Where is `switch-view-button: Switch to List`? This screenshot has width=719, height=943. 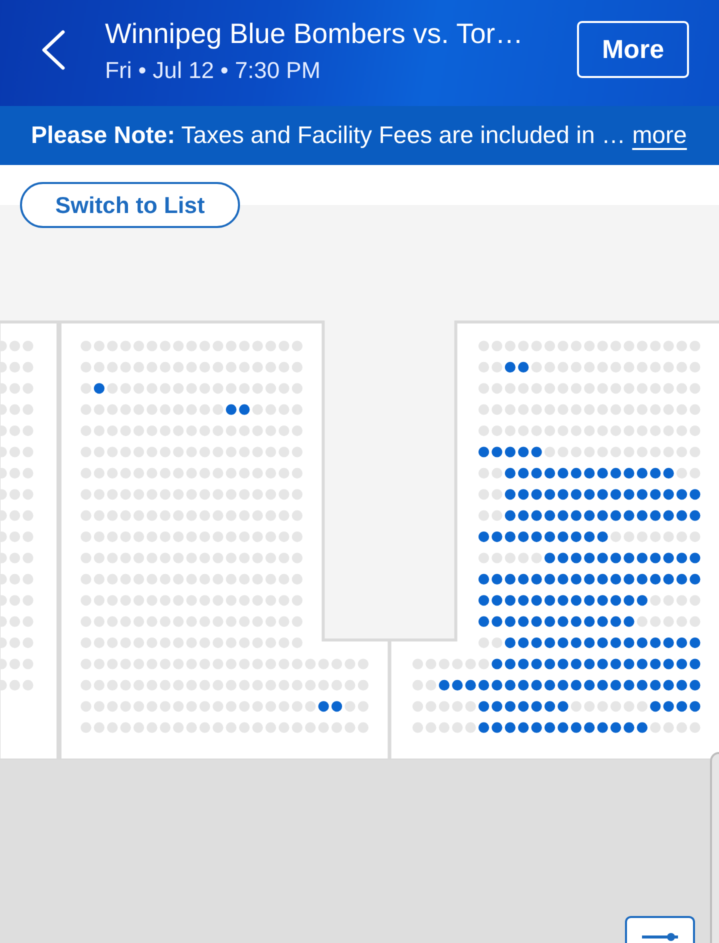
switch-view-button: Switch to List is located at coordinates (130, 205).